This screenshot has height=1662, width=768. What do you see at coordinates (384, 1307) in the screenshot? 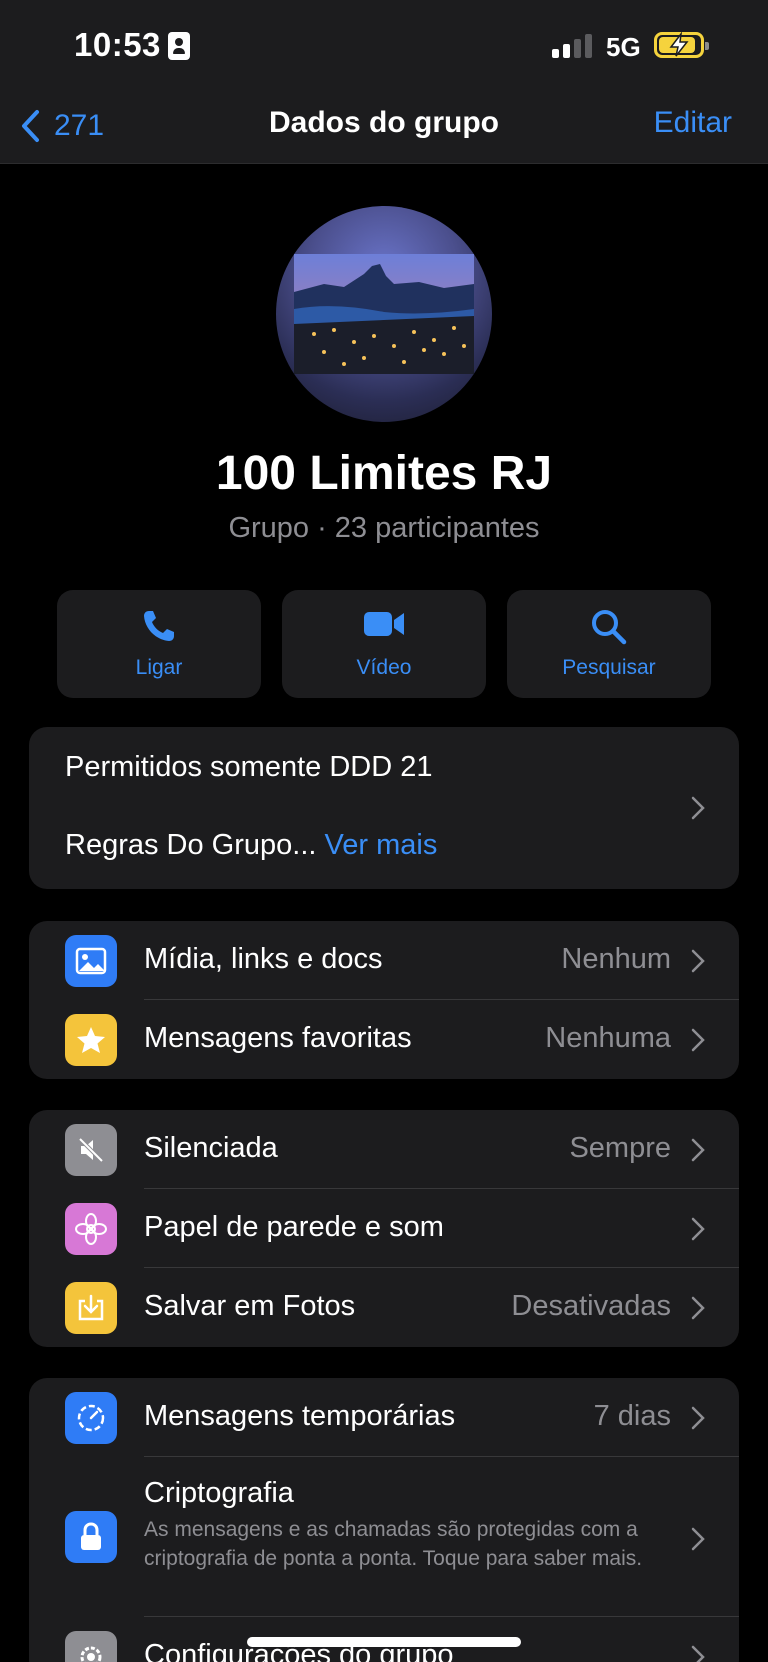
I see `save-to-photos-row: Salvar em Fotos Desativadas` at bounding box center [384, 1307].